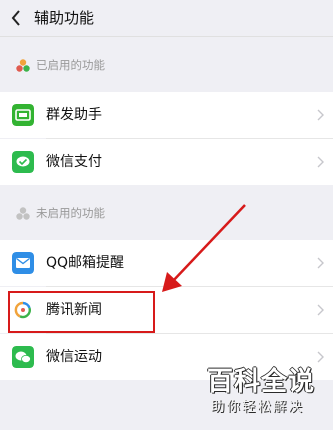  What do you see at coordinates (74, 357) in the screenshot?
I see `list-item-label: 微信运动` at bounding box center [74, 357].